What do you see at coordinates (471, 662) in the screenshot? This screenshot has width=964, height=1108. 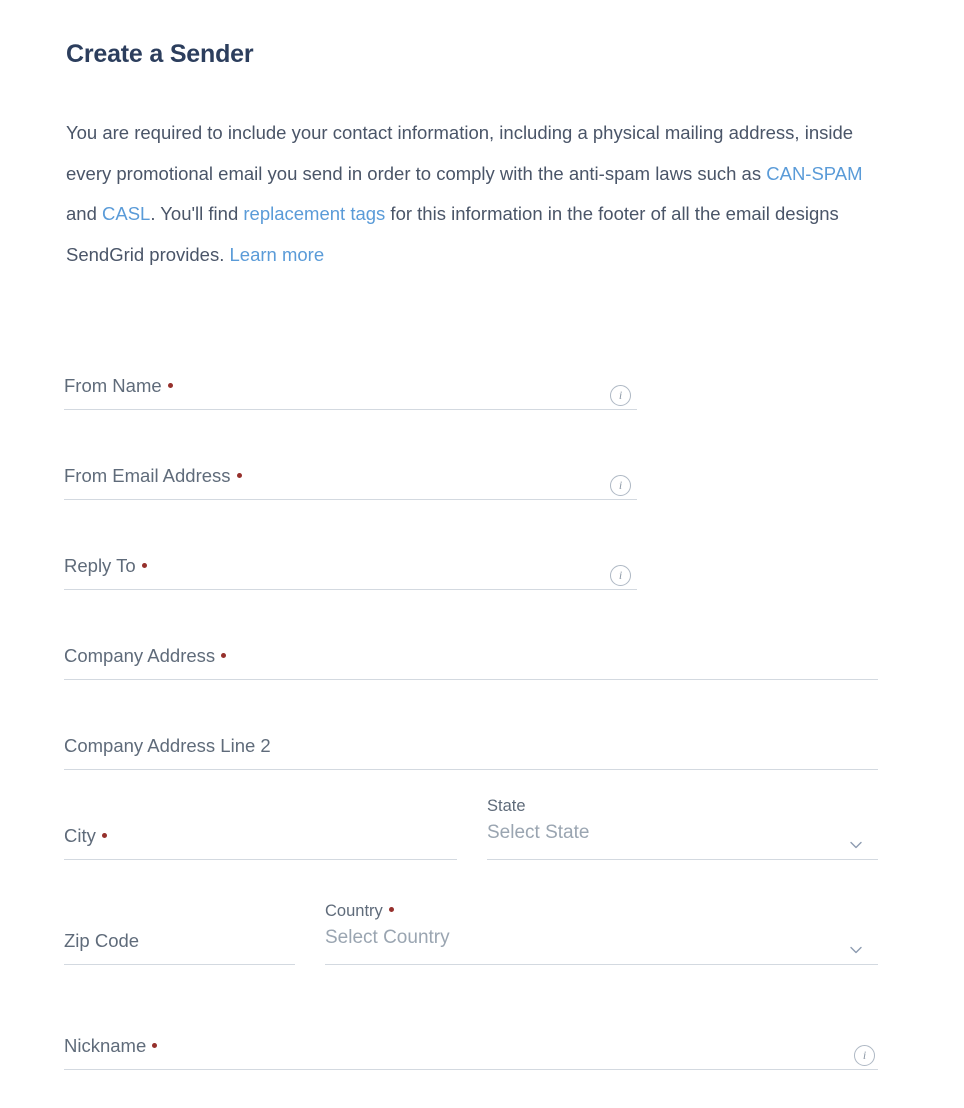 I see `field-company-address: Company Address` at bounding box center [471, 662].